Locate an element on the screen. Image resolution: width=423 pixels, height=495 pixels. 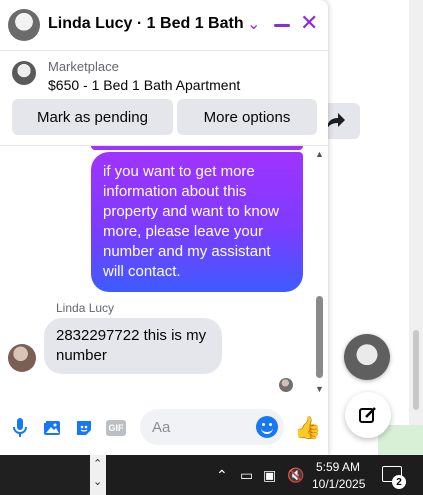
incoming-message: 2832297722 this is my number is located at coordinates (133, 346).